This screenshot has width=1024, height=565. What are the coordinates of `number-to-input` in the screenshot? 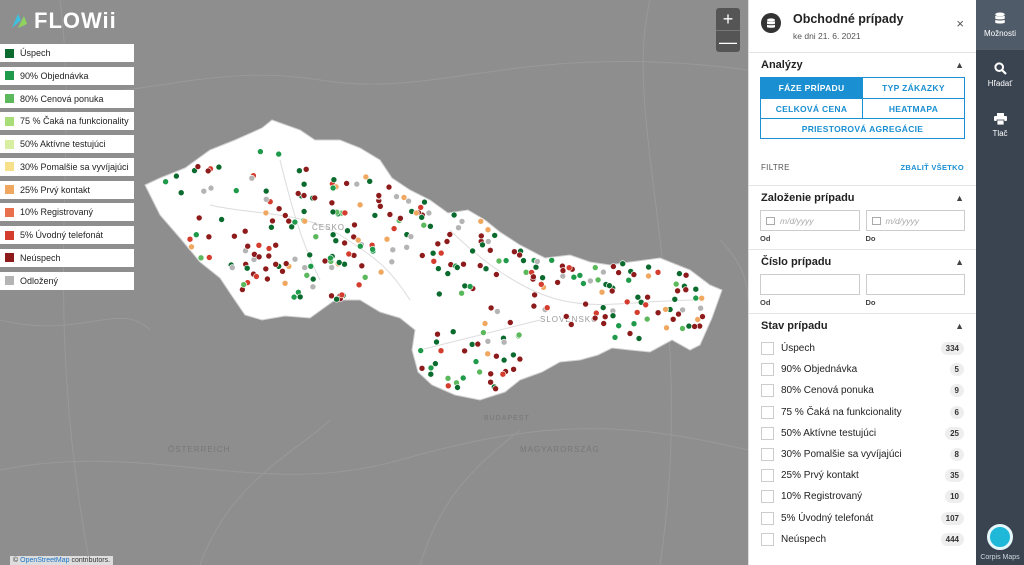 It's located at (915, 284).